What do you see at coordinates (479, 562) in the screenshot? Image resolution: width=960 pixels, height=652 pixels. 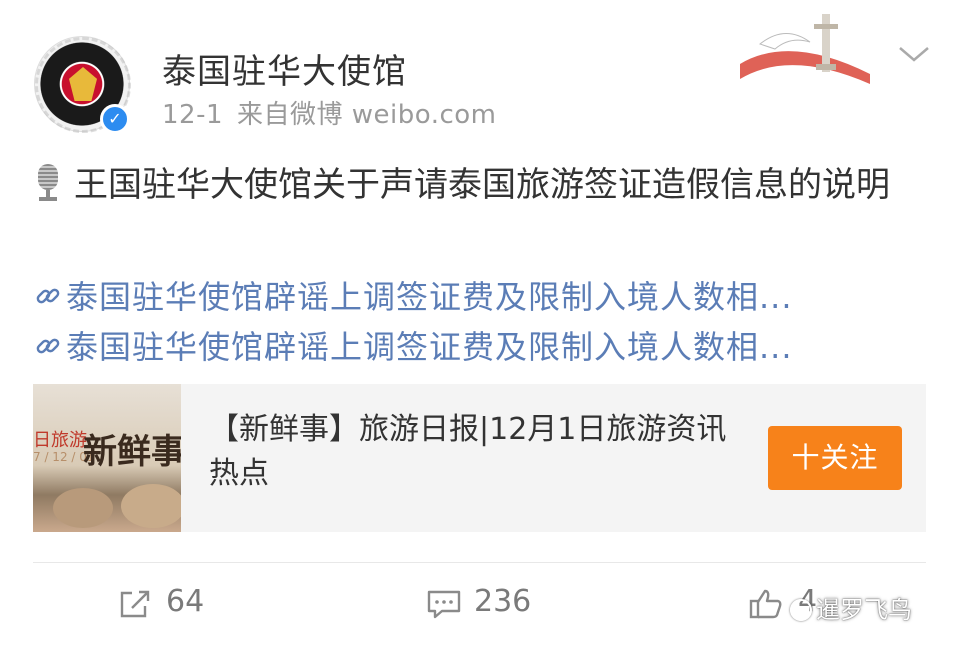 I see `divider` at bounding box center [479, 562].